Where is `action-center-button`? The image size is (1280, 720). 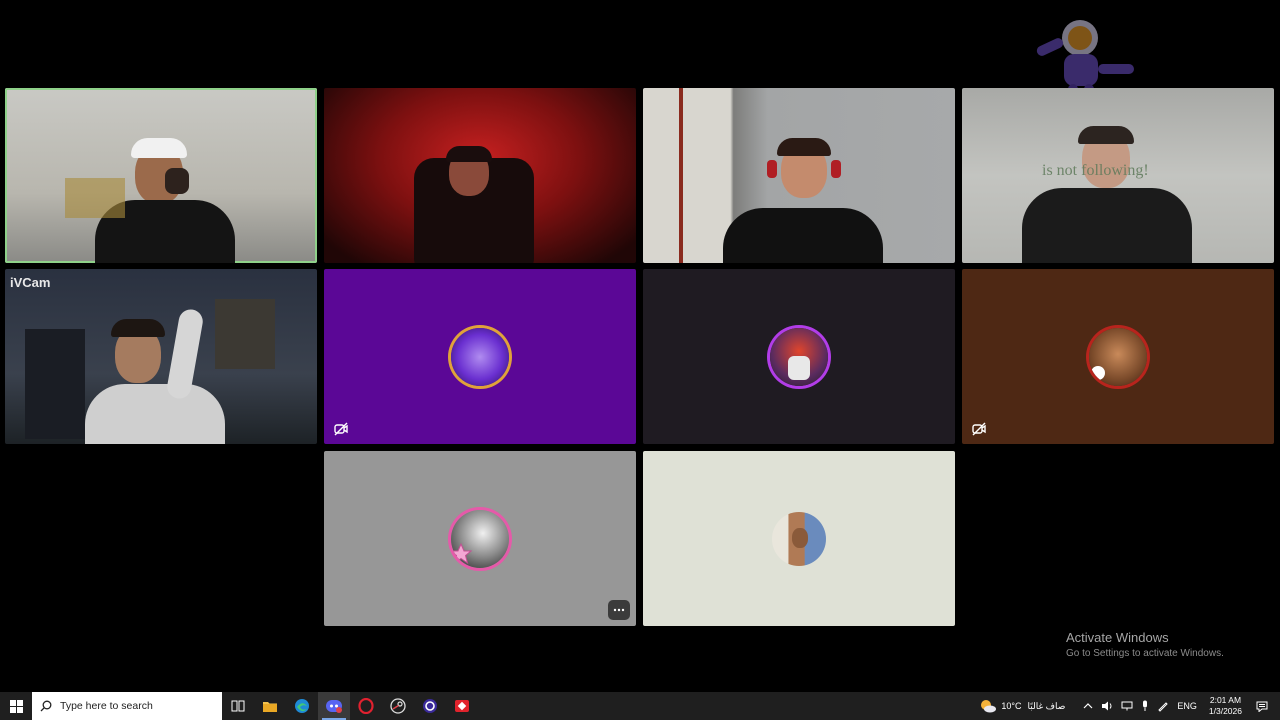
action-center-button is located at coordinates (1265, 706).